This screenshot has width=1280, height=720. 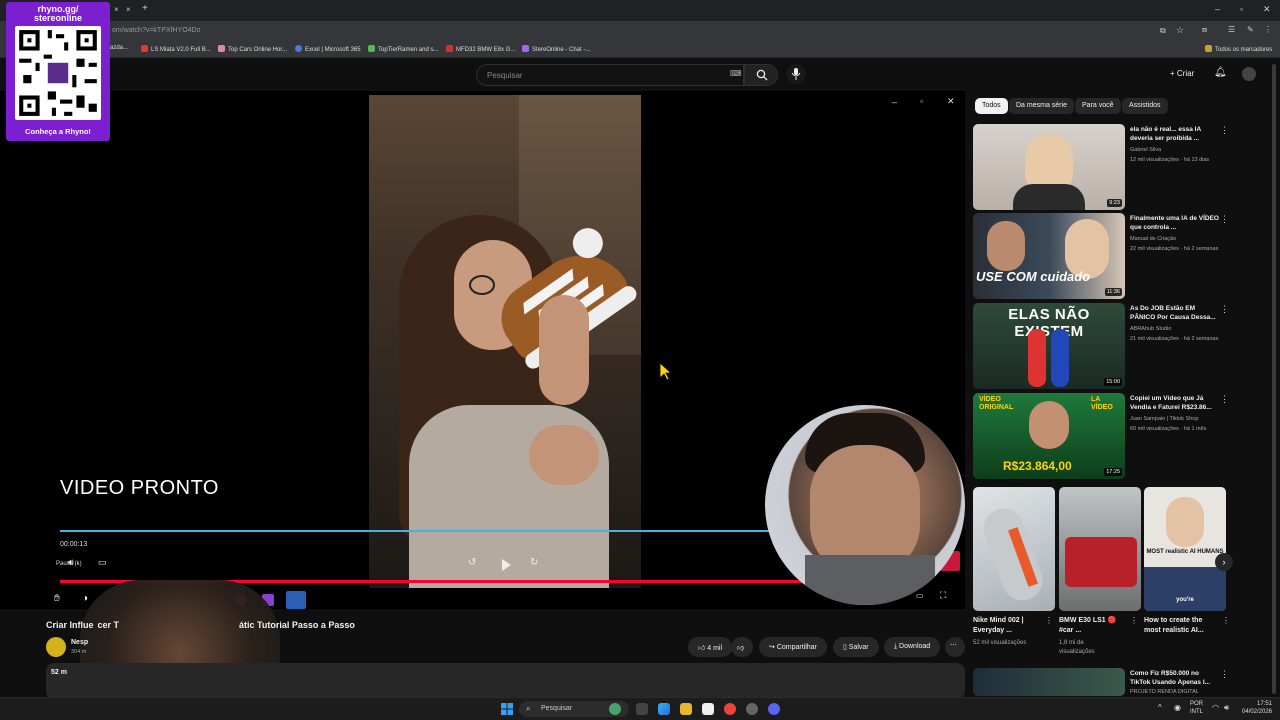 What do you see at coordinates (1049, 682) in the screenshot?
I see `rec-thumbnail` at bounding box center [1049, 682].